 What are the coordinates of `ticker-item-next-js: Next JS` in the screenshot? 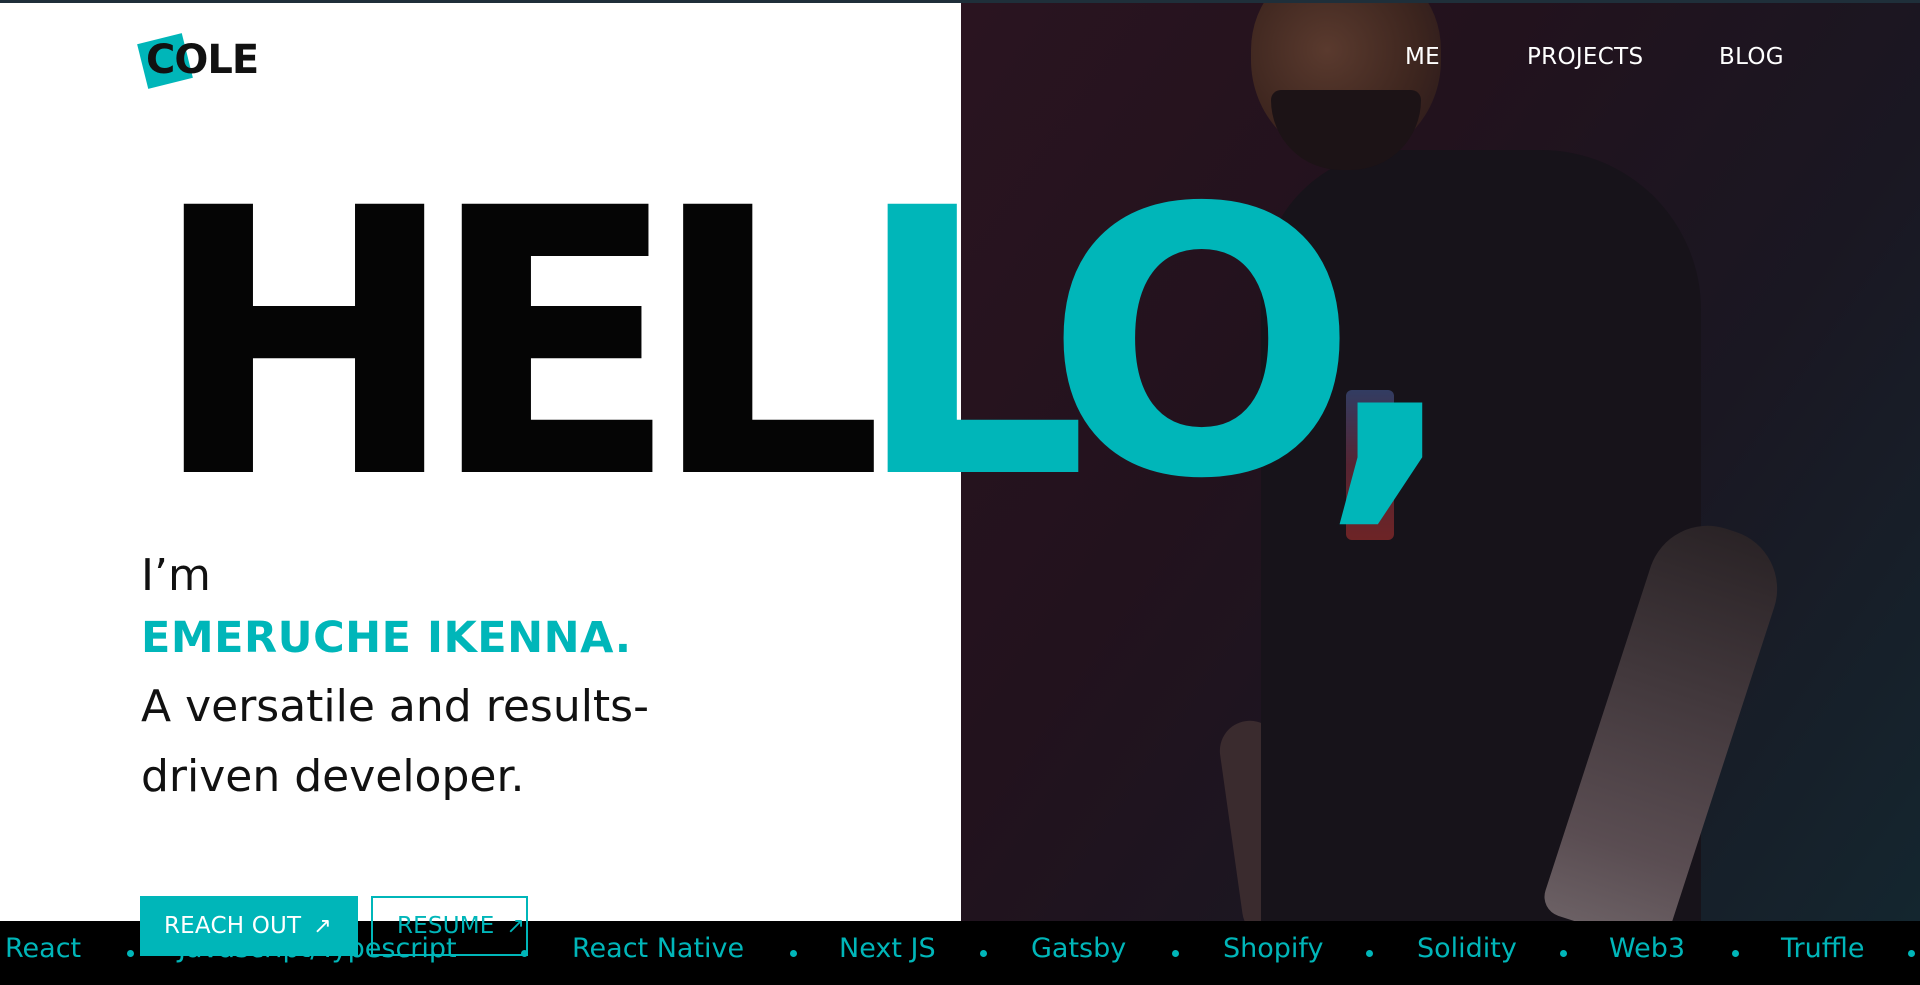 It's located at (887, 948).